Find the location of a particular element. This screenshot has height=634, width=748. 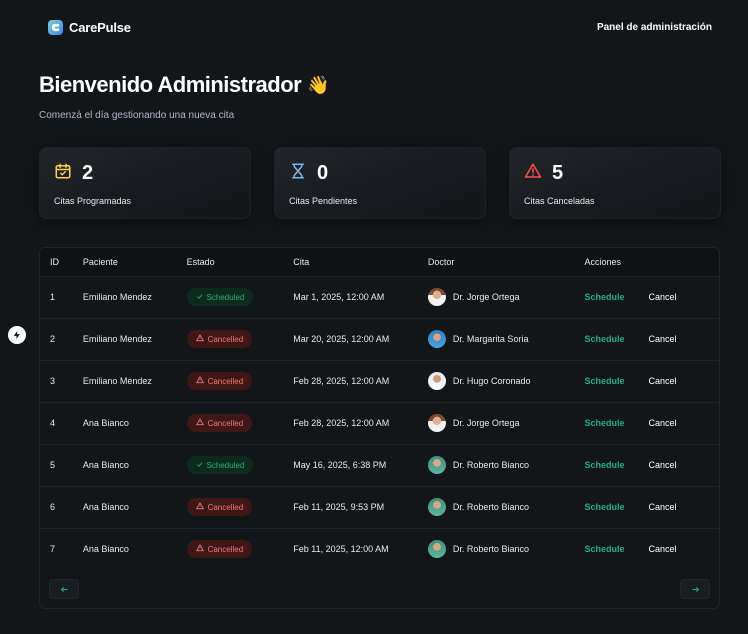

cell-doctor: Dr. Hugo Coronado is located at coordinates (496, 381).